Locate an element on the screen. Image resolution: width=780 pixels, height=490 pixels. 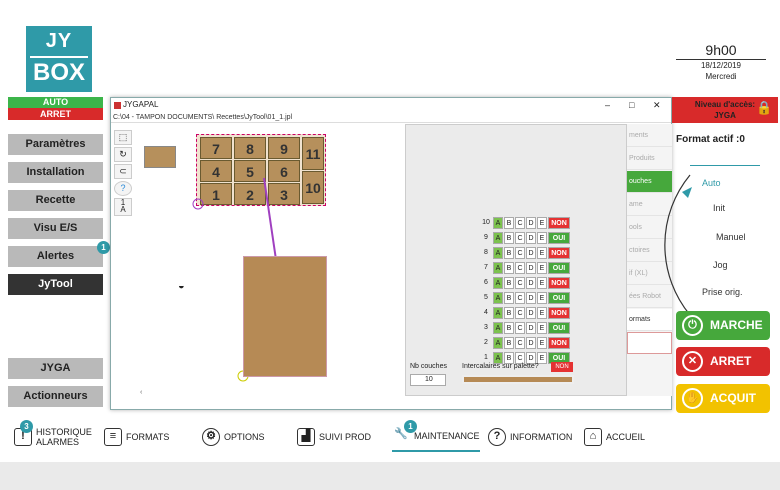
sidebar-item-parametres: Paramètres is located at coordinates (55, 144).